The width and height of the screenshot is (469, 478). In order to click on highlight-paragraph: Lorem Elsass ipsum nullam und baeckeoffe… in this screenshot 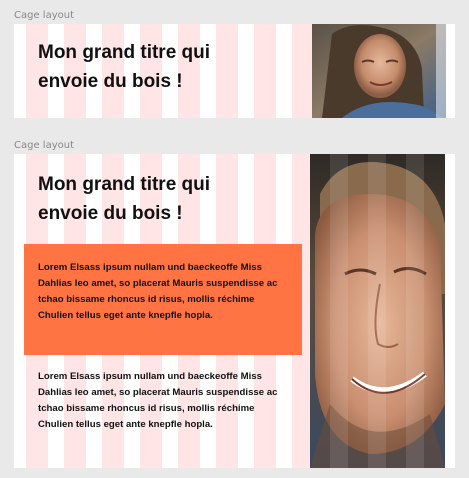, I will do `click(158, 291)`.